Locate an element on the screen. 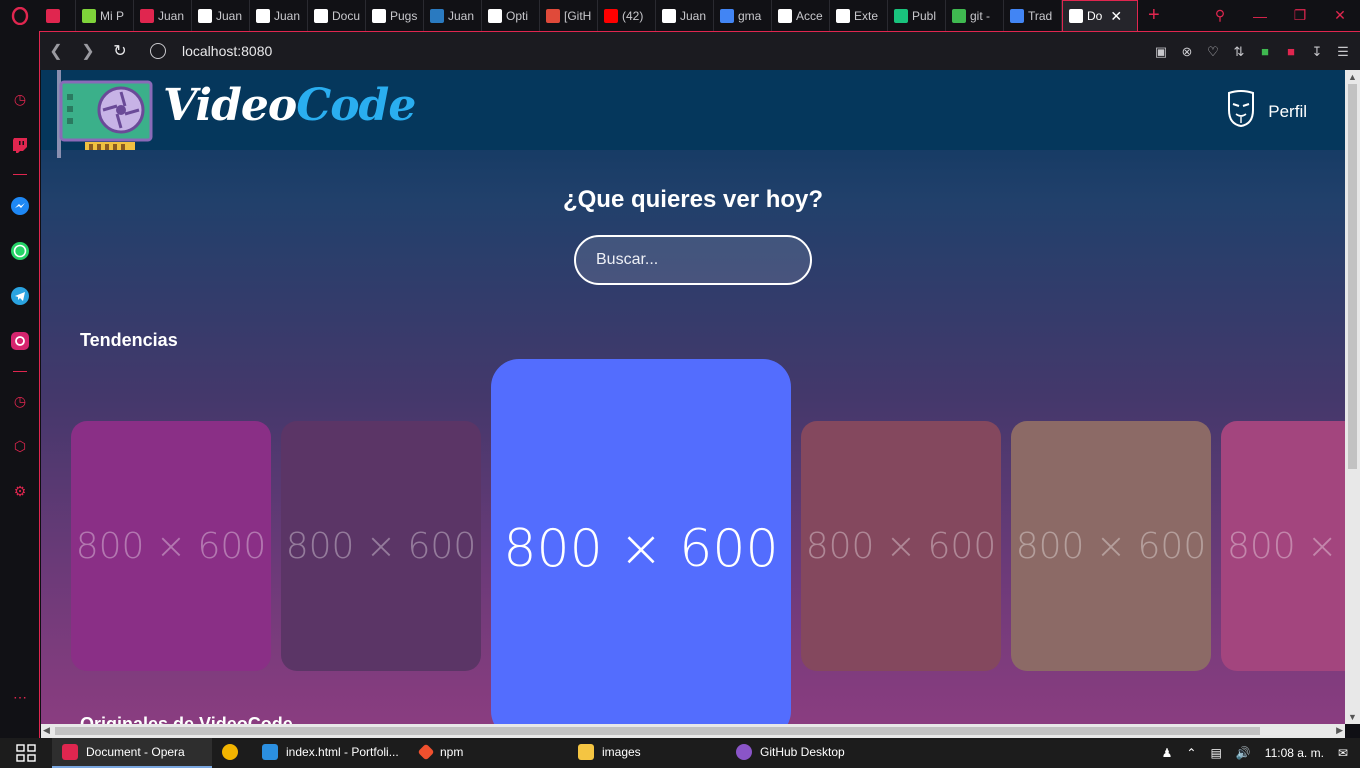  sidebar-divider is located at coordinates (20, 371).